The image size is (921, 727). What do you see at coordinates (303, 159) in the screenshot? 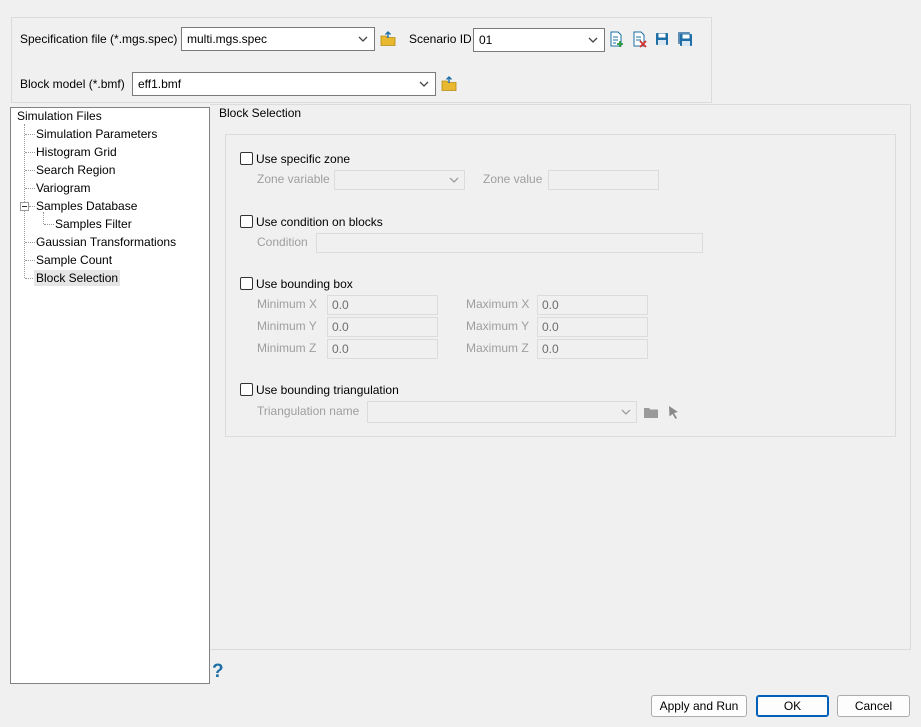
I see `use-specific-zone-label: Use specific zone` at bounding box center [303, 159].